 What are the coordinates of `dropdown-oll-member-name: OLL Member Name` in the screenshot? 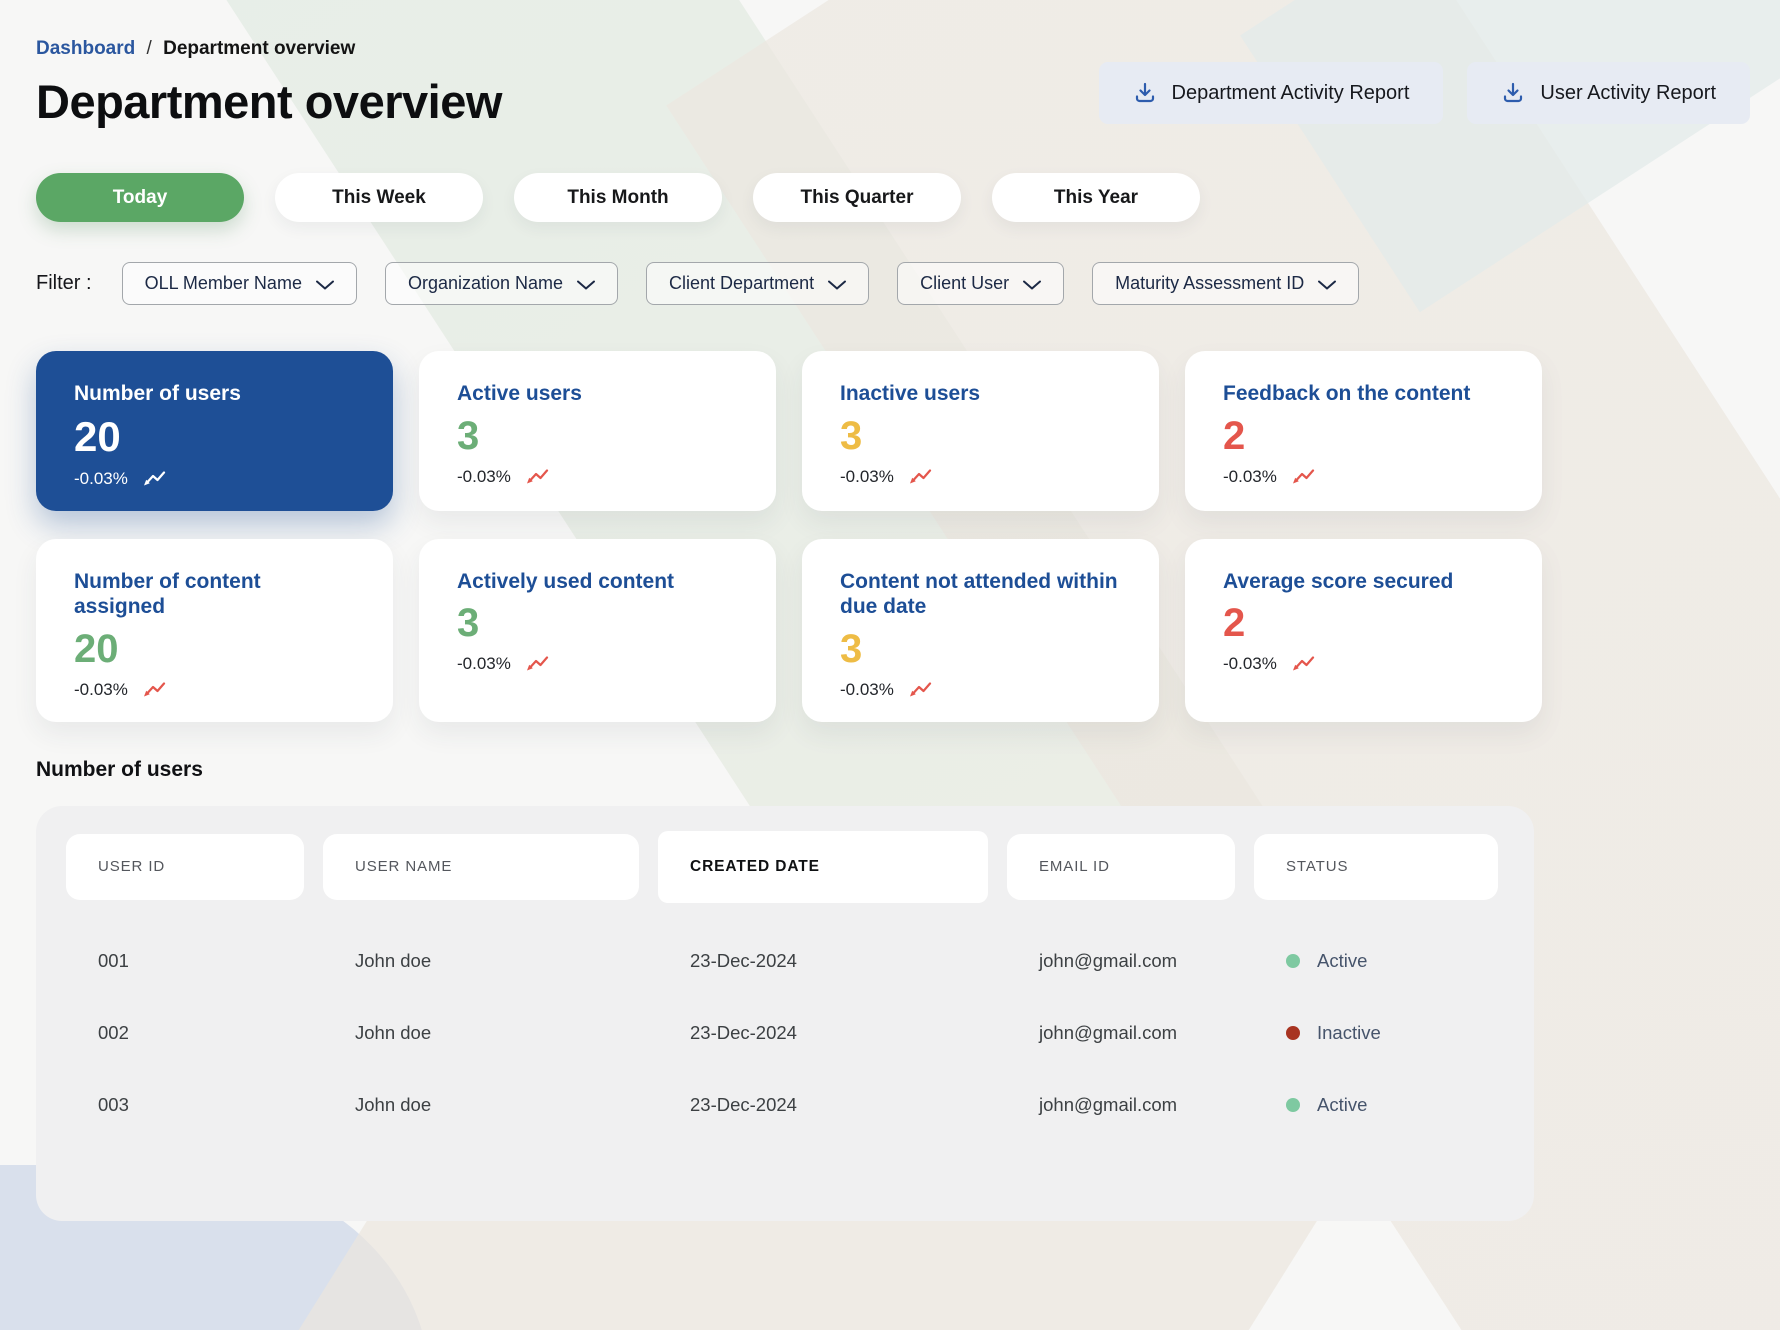 It's located at (239, 283).